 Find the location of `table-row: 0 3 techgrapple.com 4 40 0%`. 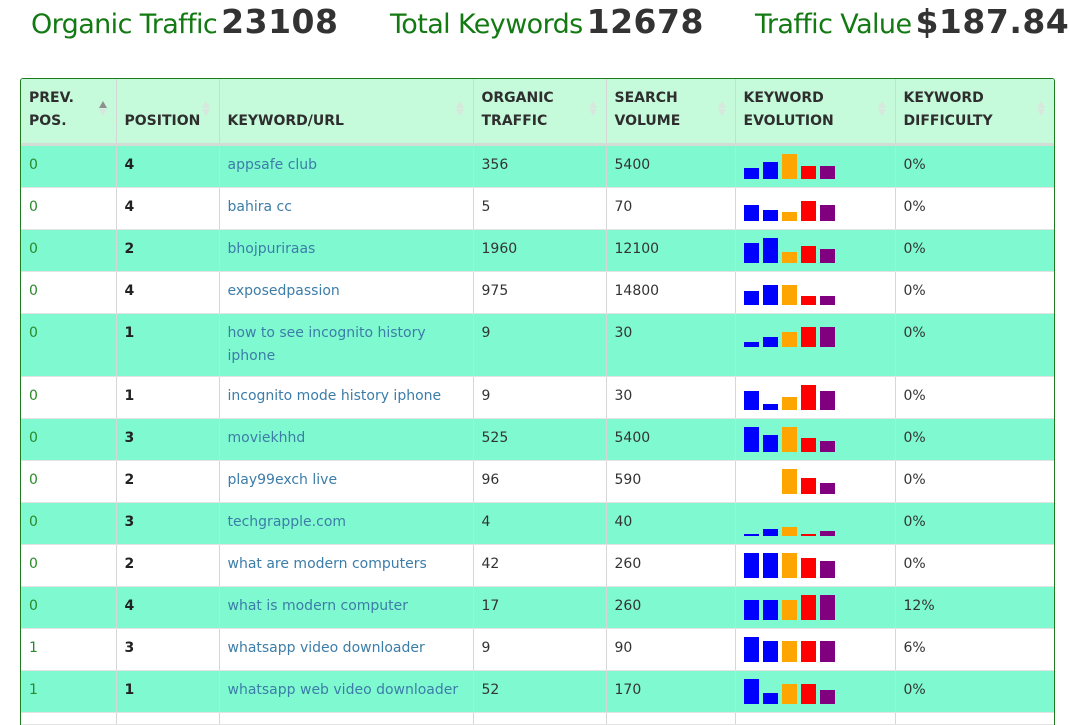

table-row: 0 3 techgrapple.com 4 40 0% is located at coordinates (537, 523).